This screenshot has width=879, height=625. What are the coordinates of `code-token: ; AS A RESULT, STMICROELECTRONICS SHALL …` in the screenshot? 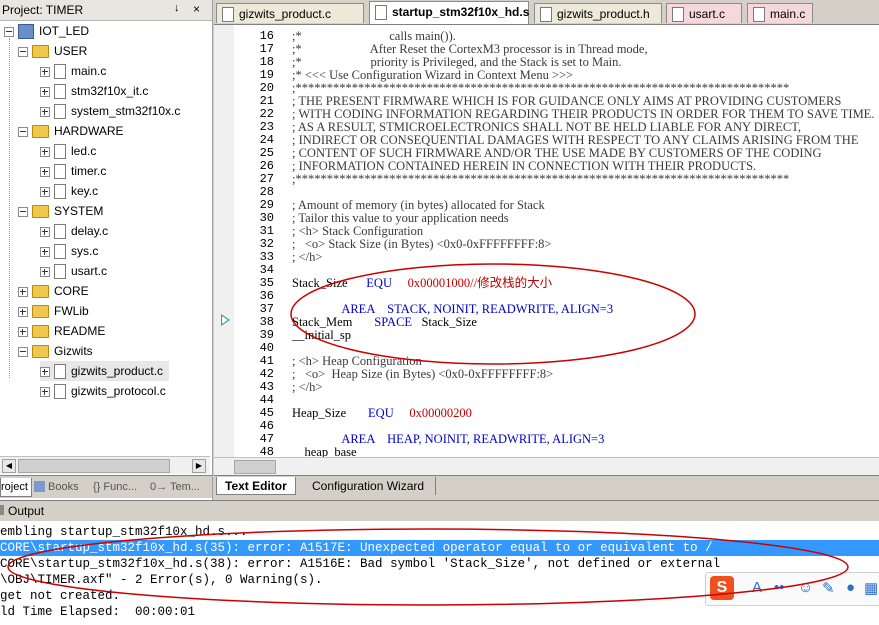 It's located at (547, 127).